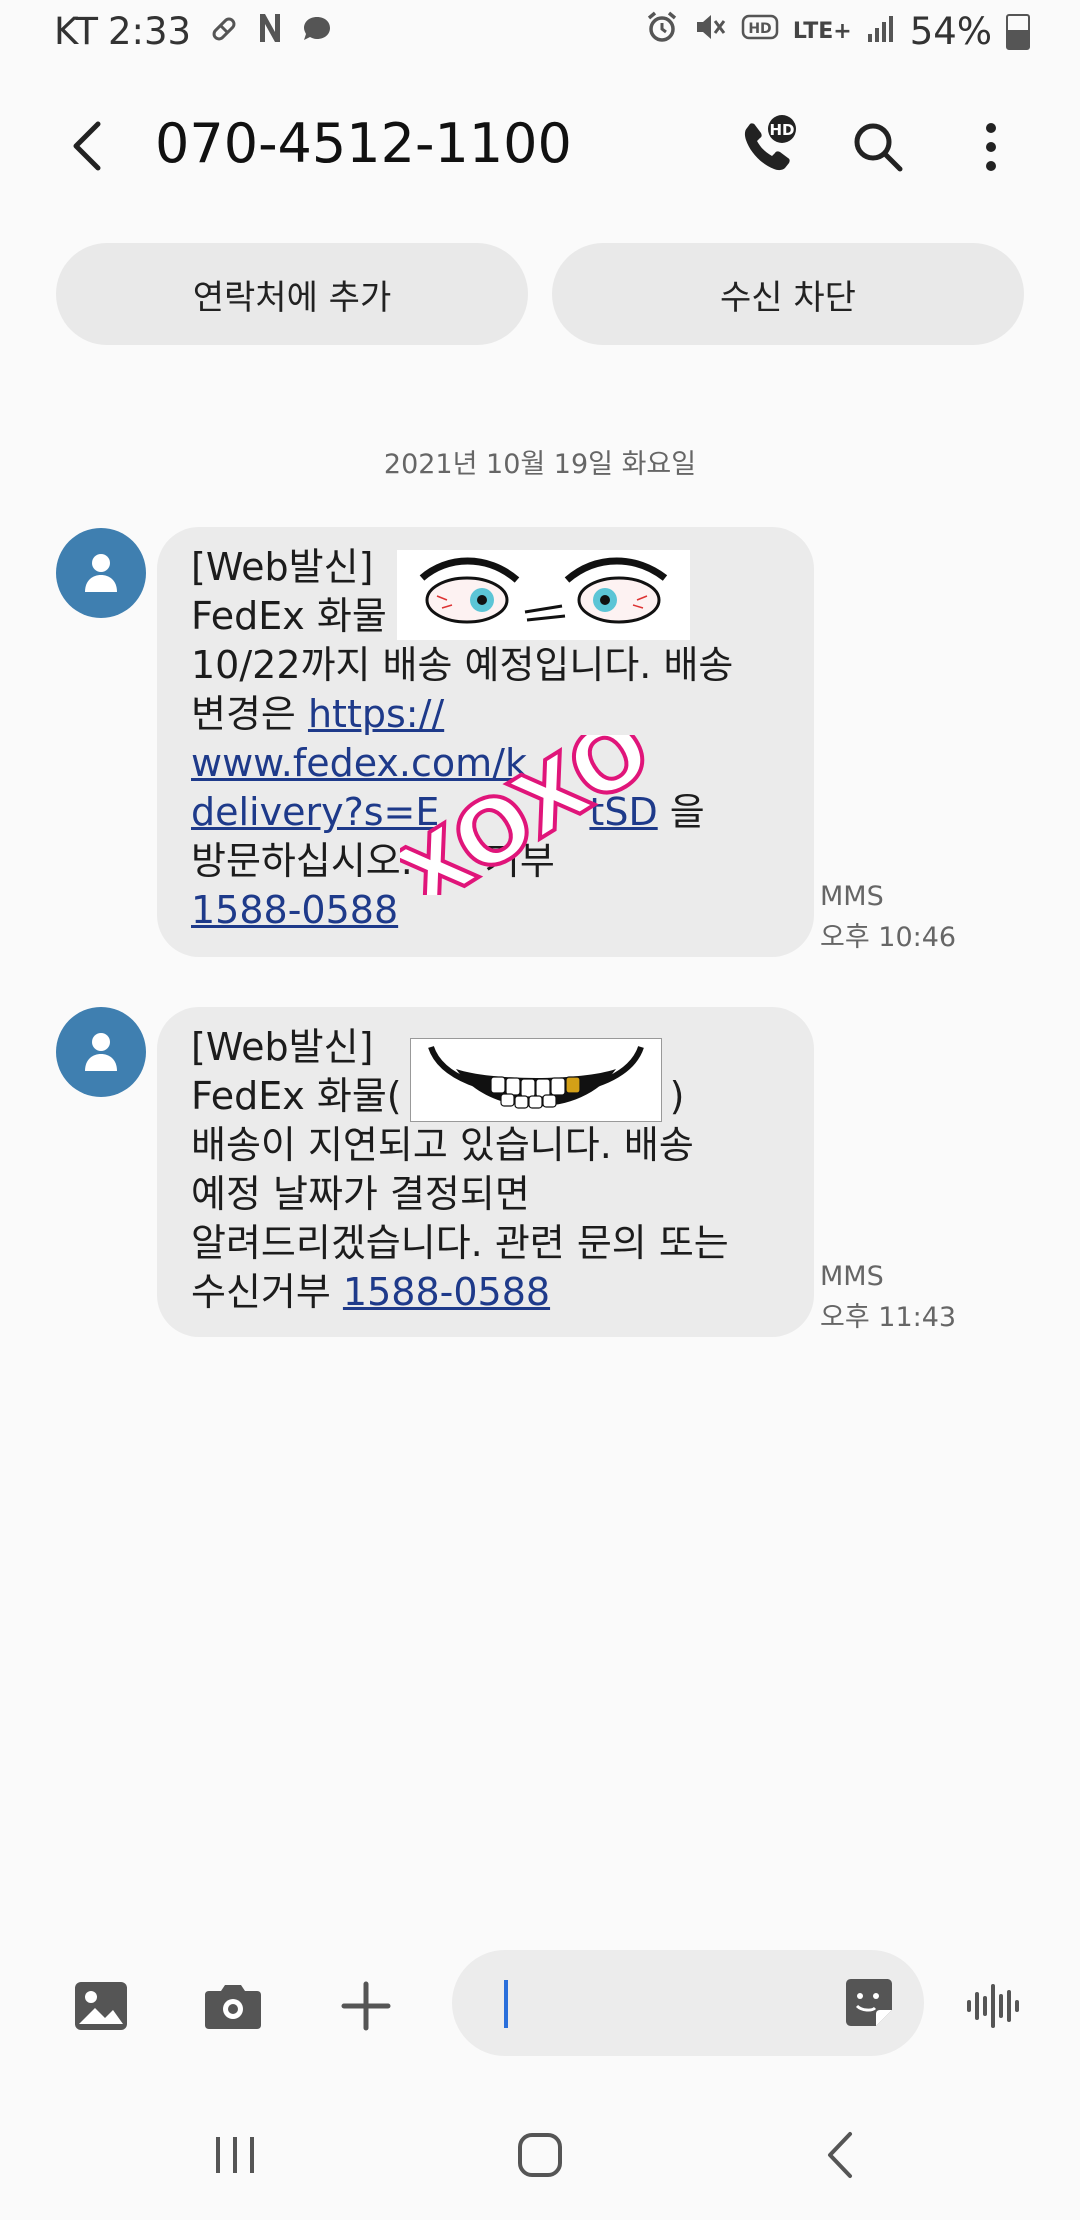 The width and height of the screenshot is (1080, 2220). What do you see at coordinates (233, 2006) in the screenshot?
I see `camera-icon` at bounding box center [233, 2006].